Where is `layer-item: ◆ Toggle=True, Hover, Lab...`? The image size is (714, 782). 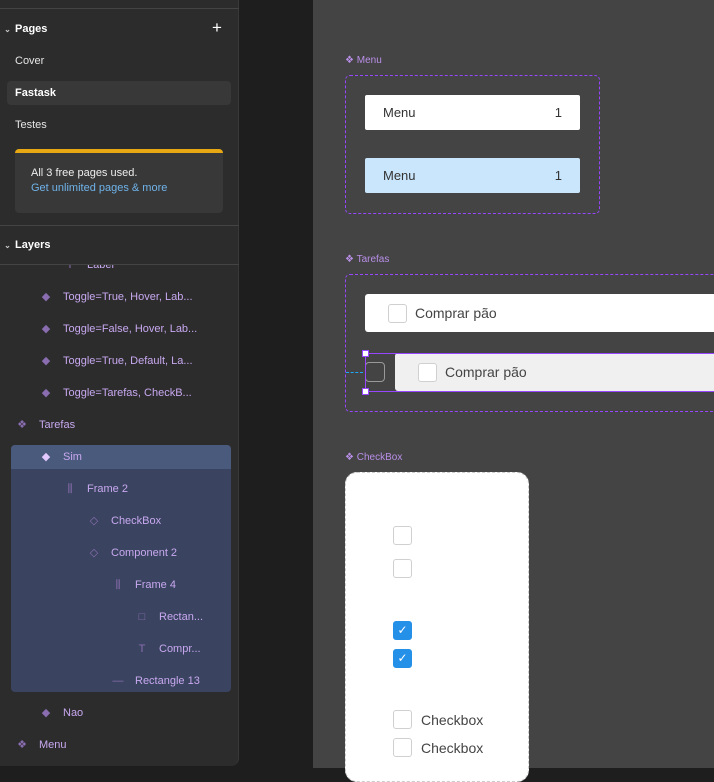
layer-item: ◆ Toggle=True, Hover, Lab... is located at coordinates (116, 297).